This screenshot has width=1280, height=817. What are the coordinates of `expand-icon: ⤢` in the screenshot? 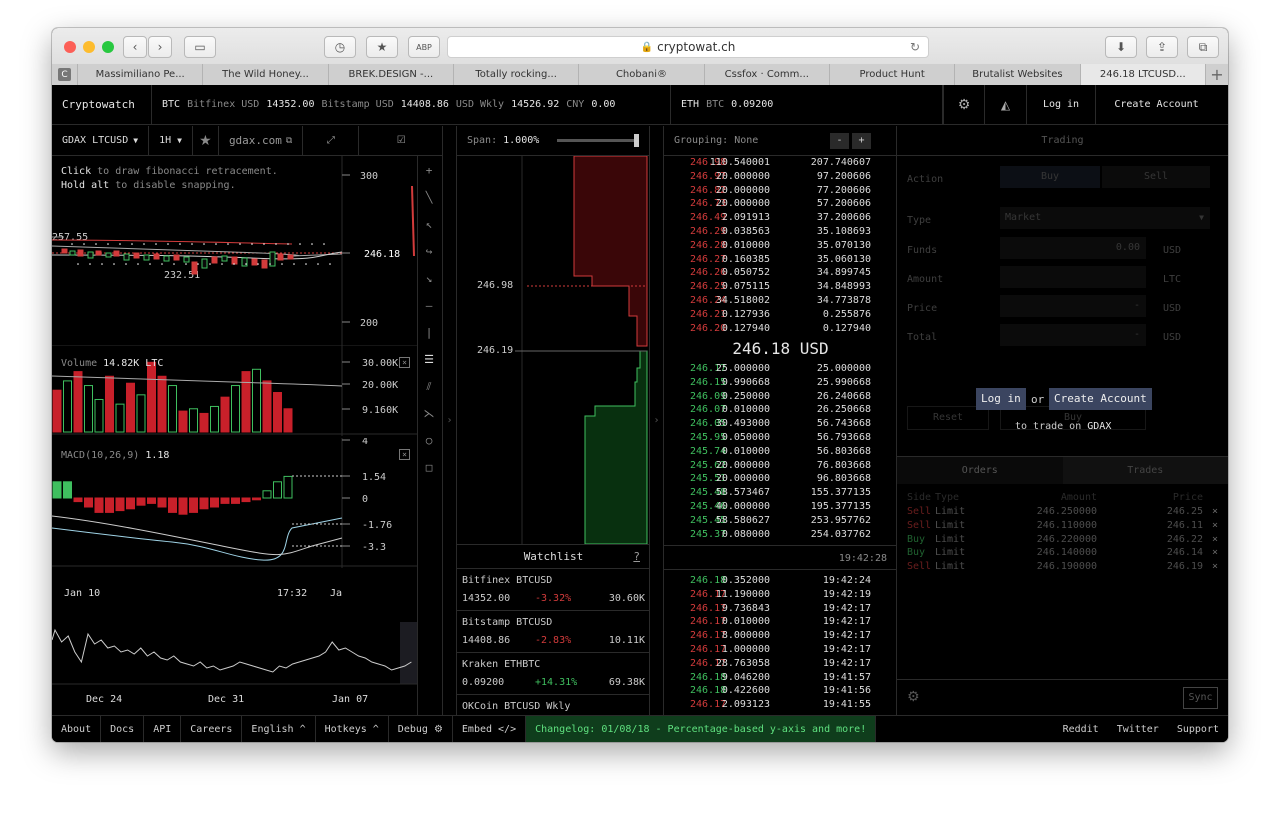 It's located at (331, 140).